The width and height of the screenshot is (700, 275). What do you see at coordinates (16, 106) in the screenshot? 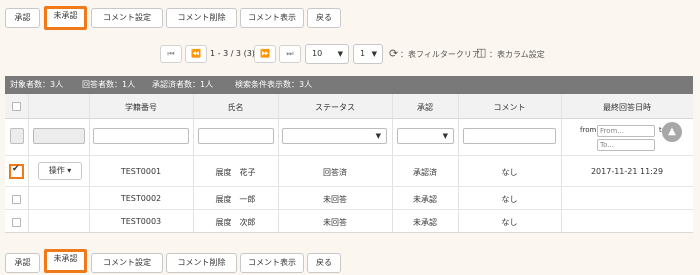
I see `select-all-checkbox` at bounding box center [16, 106].